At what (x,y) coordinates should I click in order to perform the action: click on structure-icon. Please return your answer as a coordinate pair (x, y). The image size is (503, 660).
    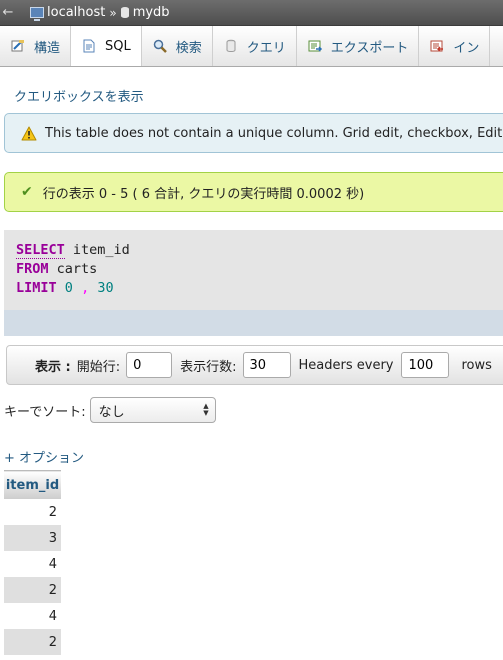
    Looking at the image, I should click on (18, 46).